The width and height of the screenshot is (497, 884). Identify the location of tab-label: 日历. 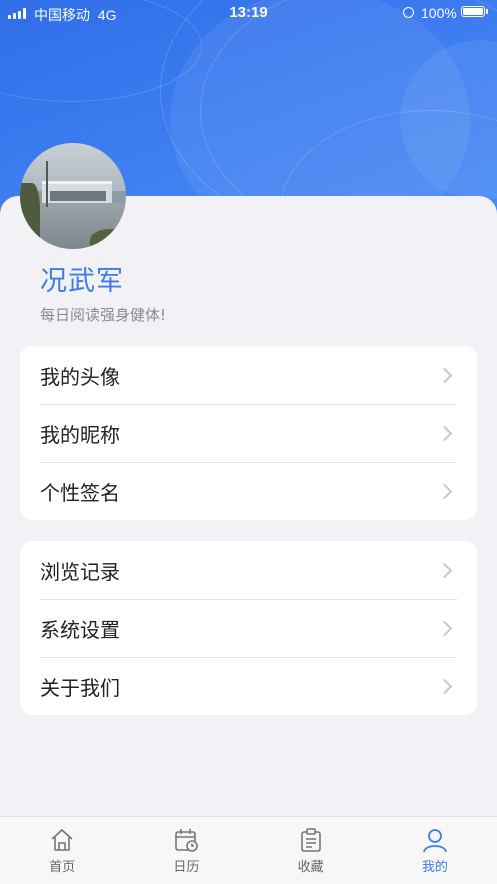
(186, 867).